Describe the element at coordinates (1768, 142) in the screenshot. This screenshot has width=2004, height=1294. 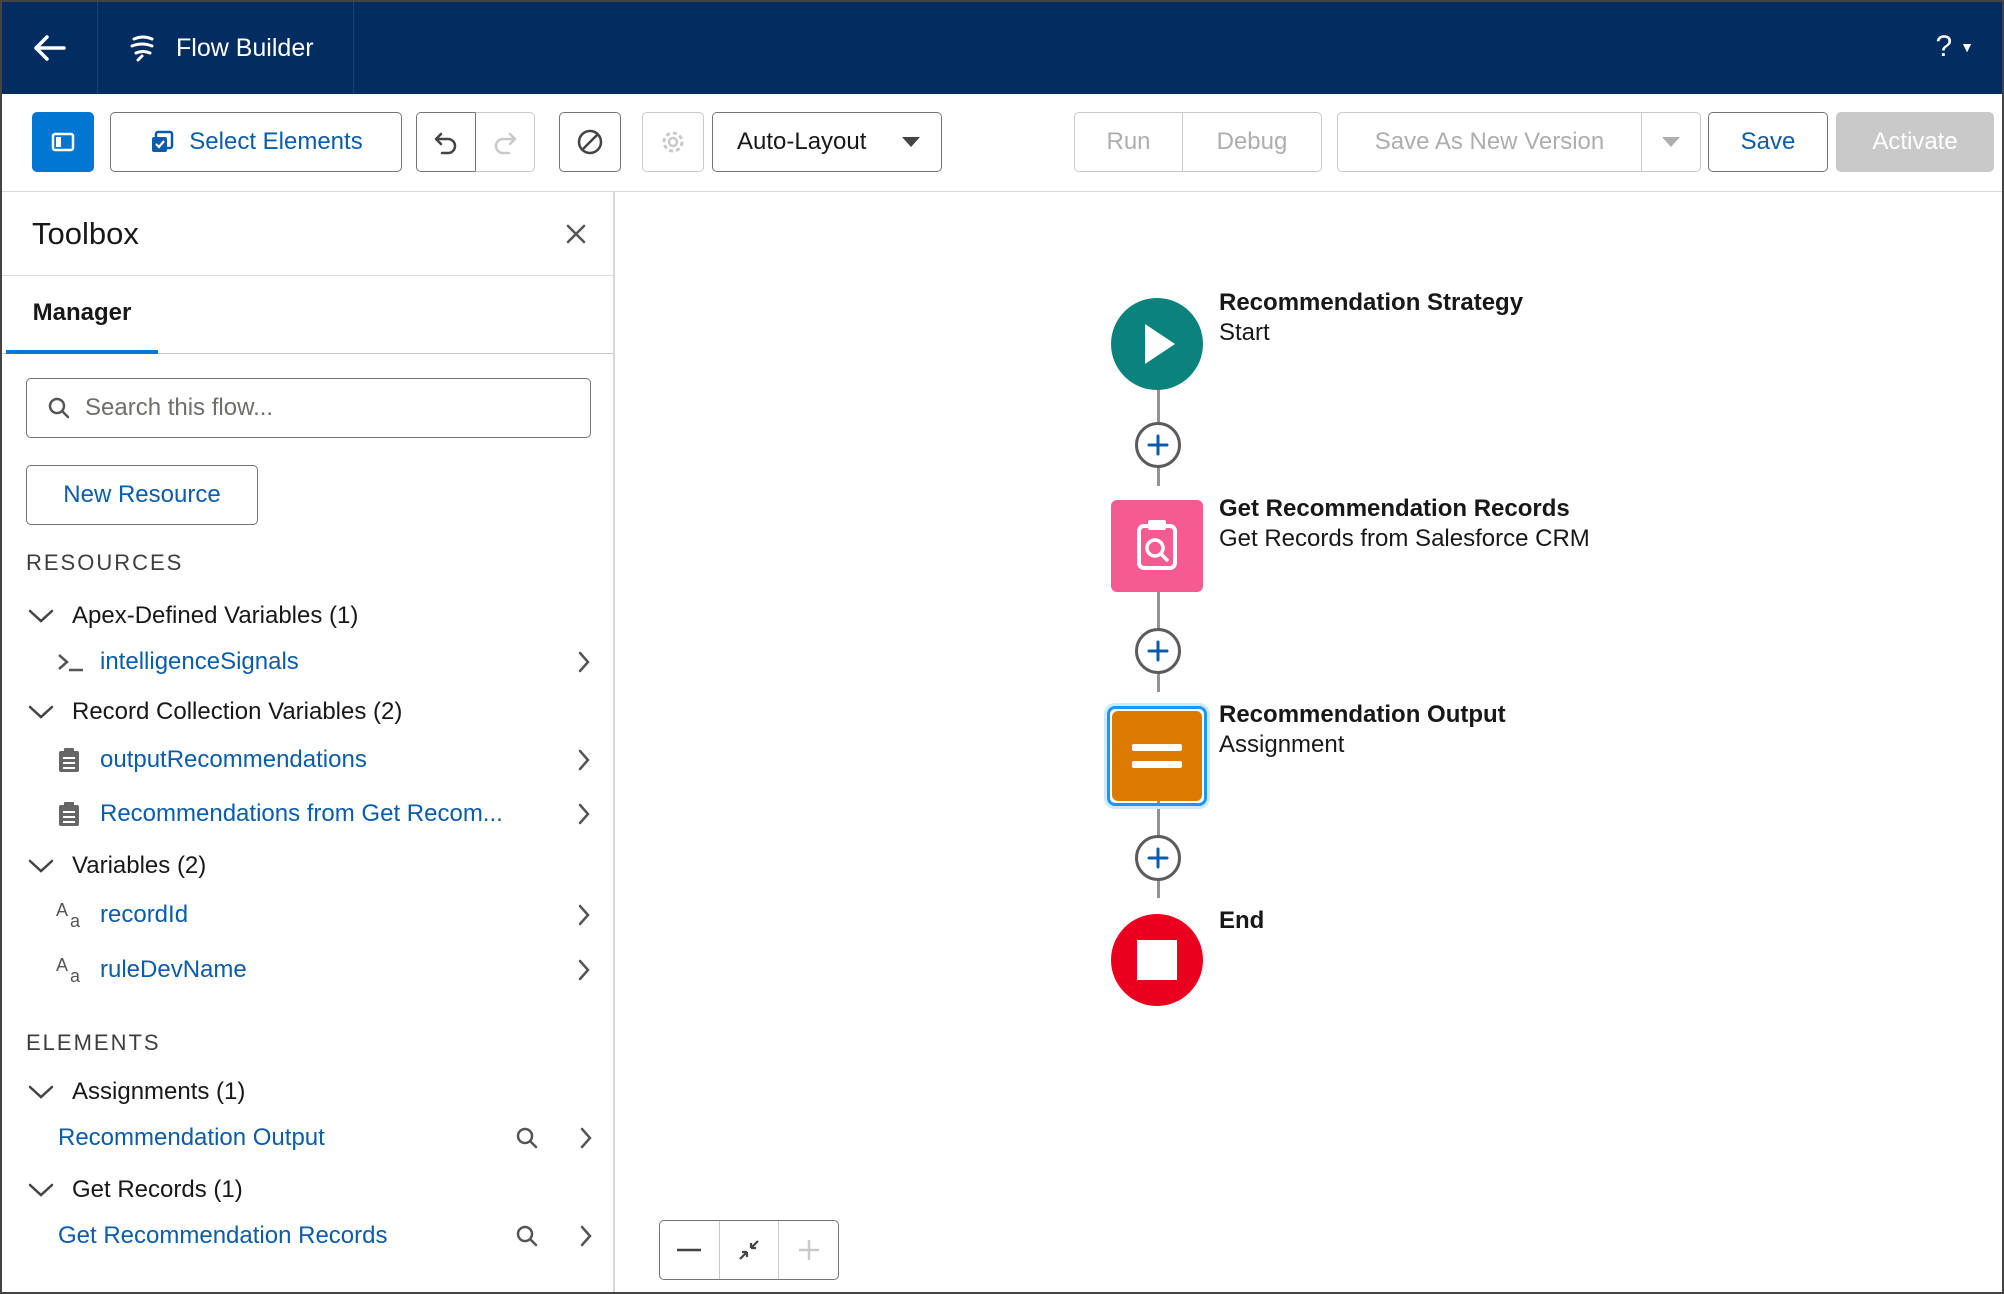
I see `save-button: Save` at that location.